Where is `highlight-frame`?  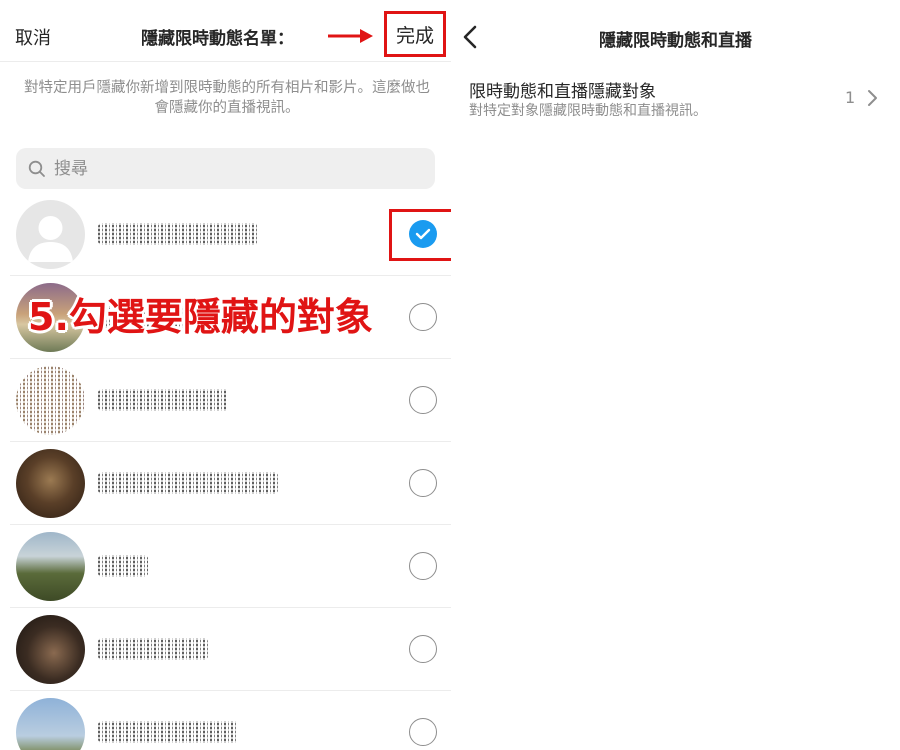
highlight-frame is located at coordinates (420, 235).